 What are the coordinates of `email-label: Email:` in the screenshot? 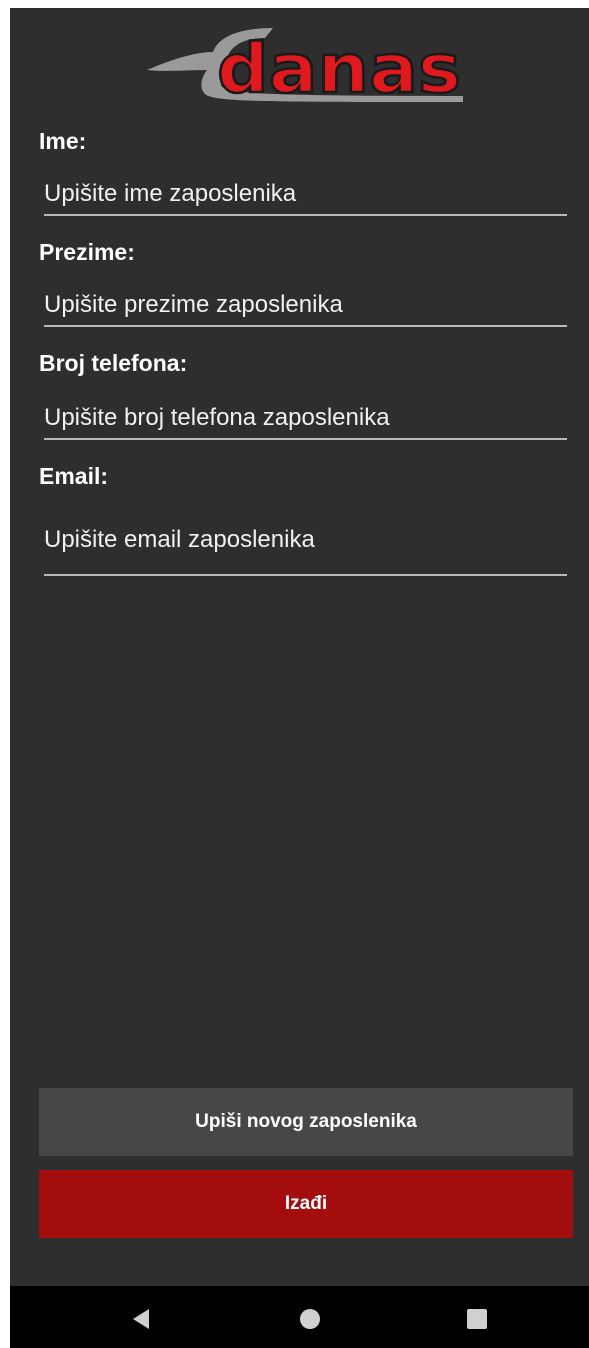 It's located at (74, 476).